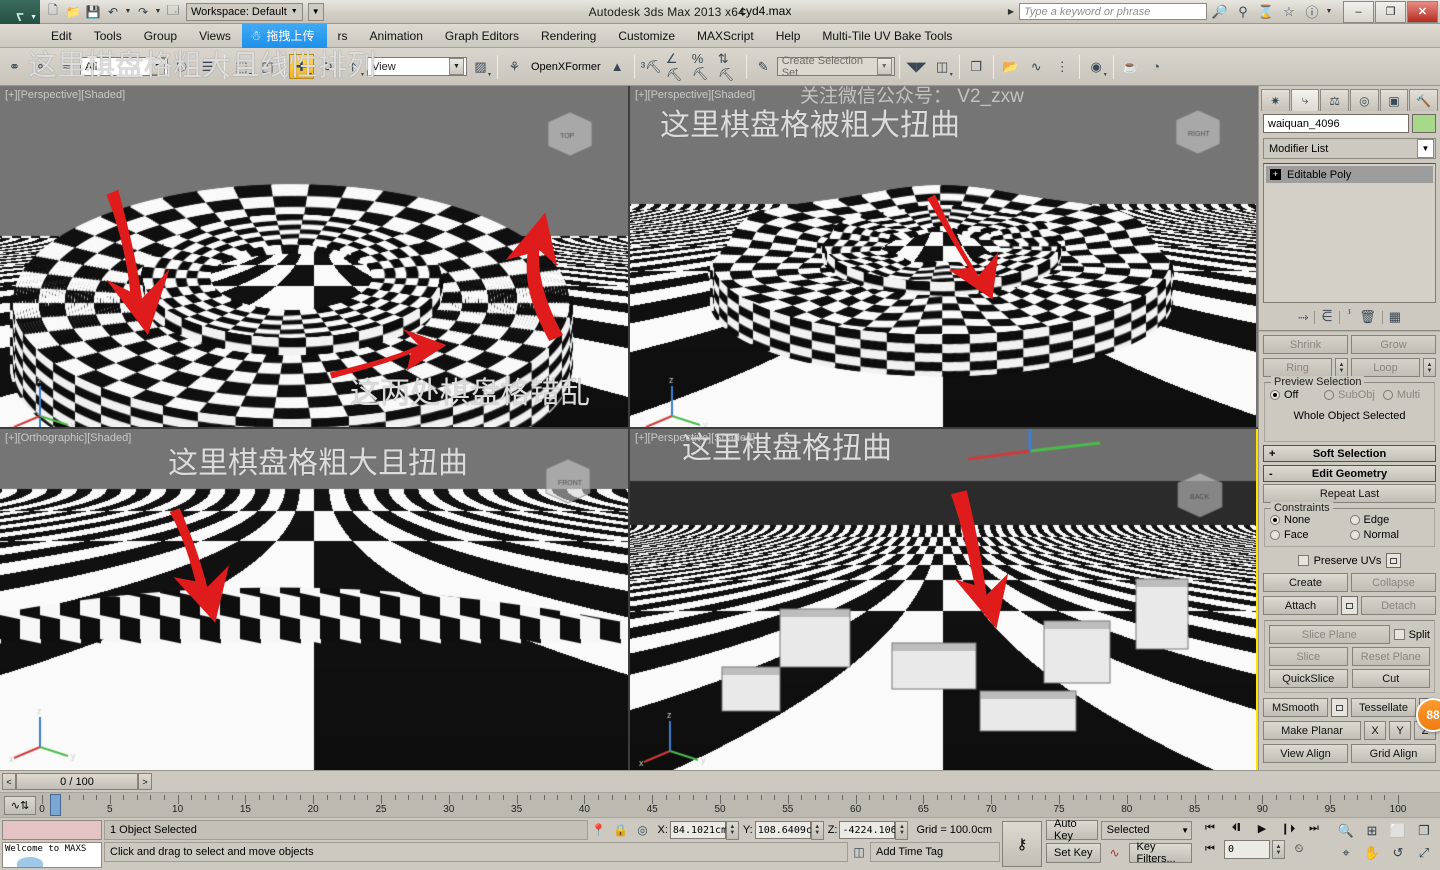 This screenshot has height=870, width=1440. I want to click on show-end-result-icon: ⋶, so click(1326, 317).